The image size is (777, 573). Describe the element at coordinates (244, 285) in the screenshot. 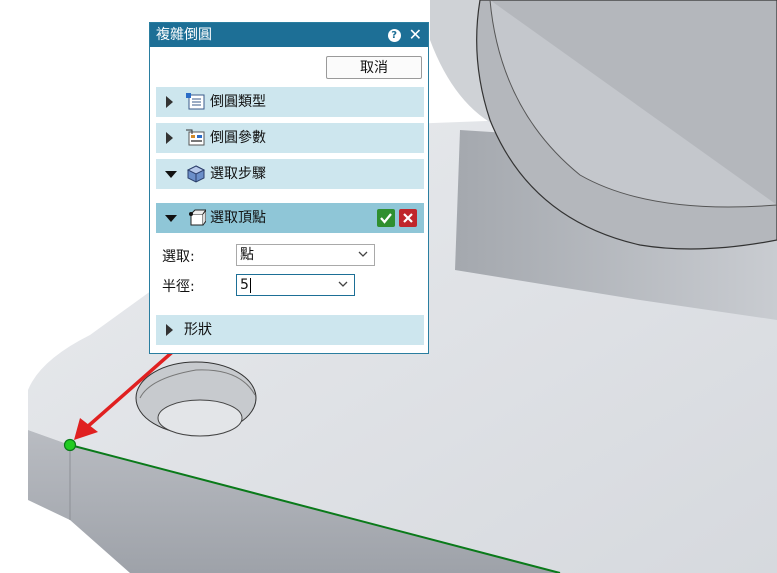

I see `radius-value: 5` at that location.